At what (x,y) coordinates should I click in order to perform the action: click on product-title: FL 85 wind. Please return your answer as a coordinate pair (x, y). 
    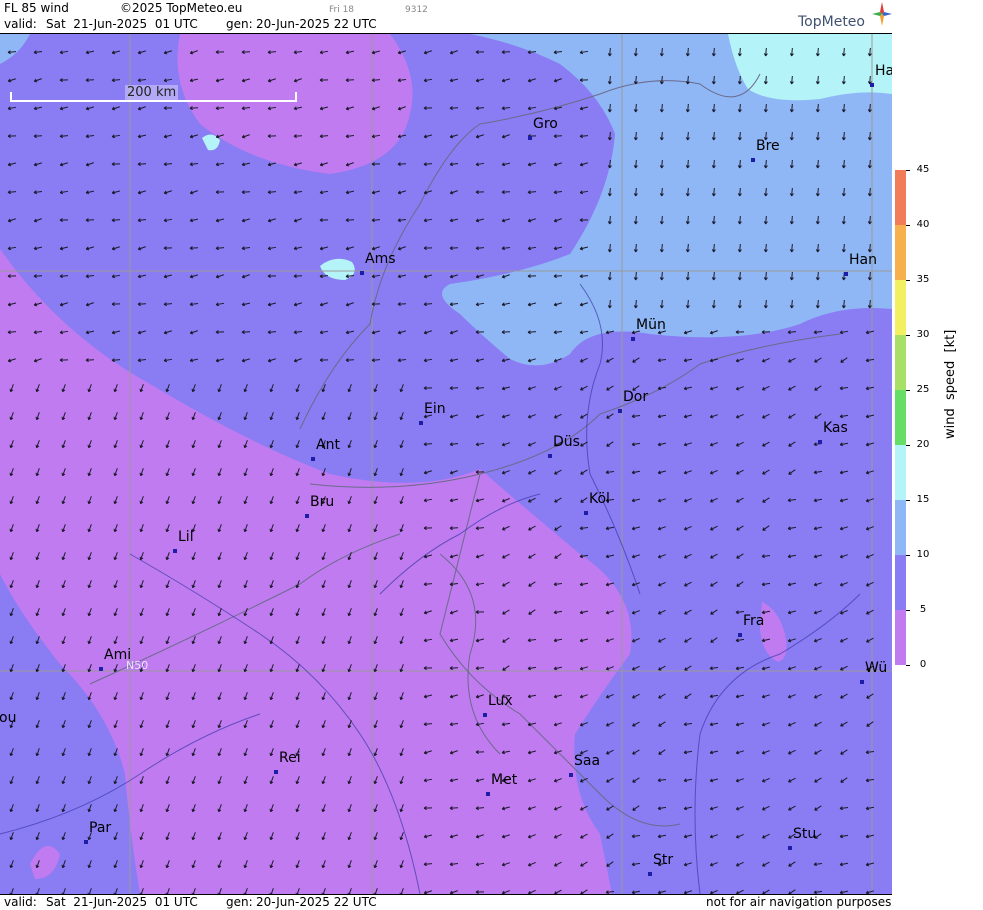
    Looking at the image, I should click on (36, 8).